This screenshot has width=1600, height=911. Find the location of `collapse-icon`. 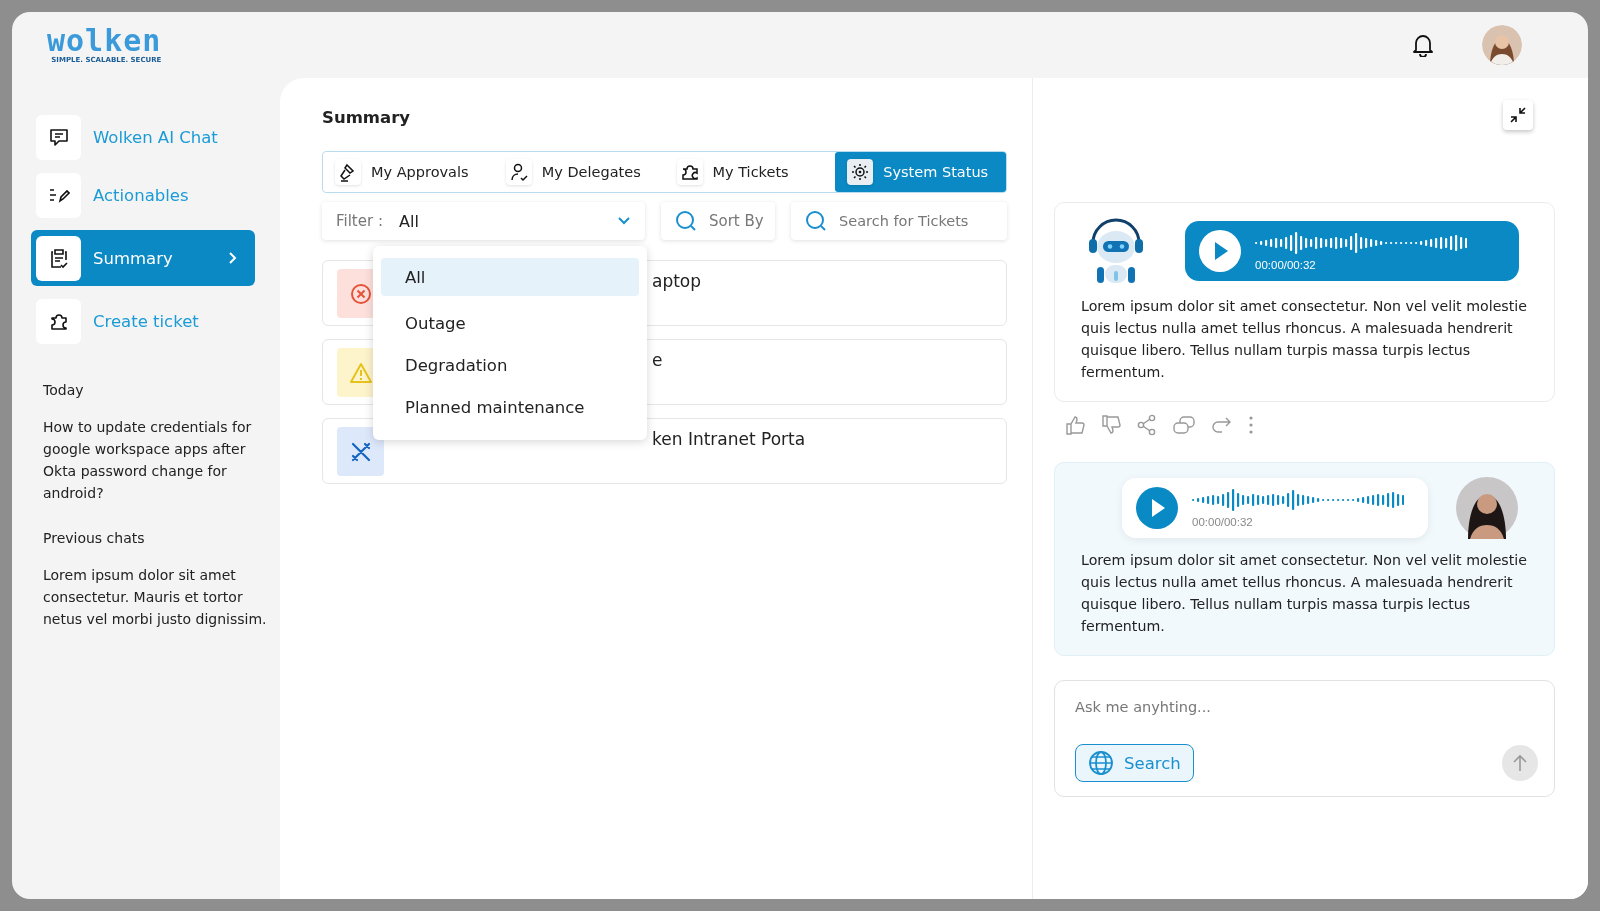

collapse-icon is located at coordinates (1518, 115).